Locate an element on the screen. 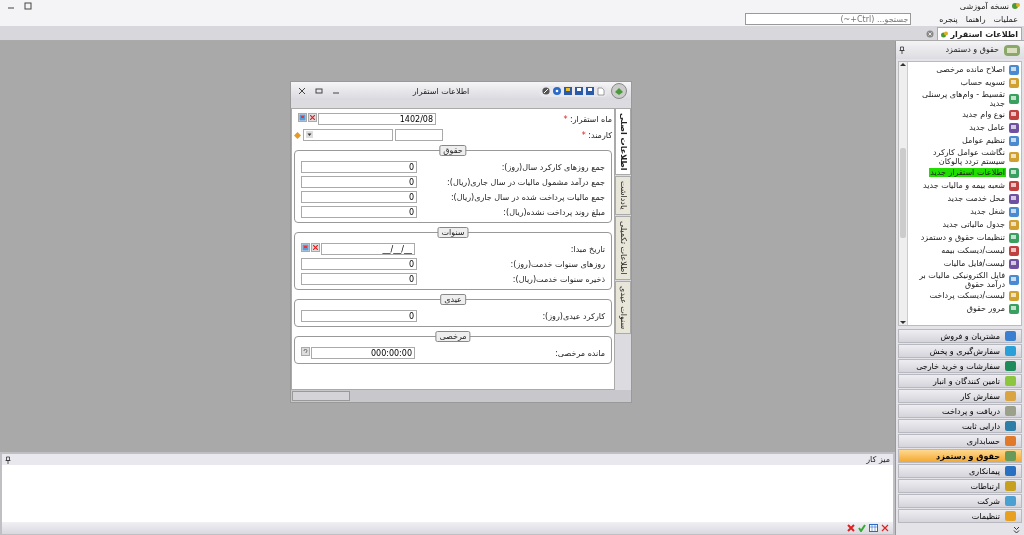 The height and width of the screenshot is (535, 1024). module-button: حقوق و دستمزد is located at coordinates (960, 456).